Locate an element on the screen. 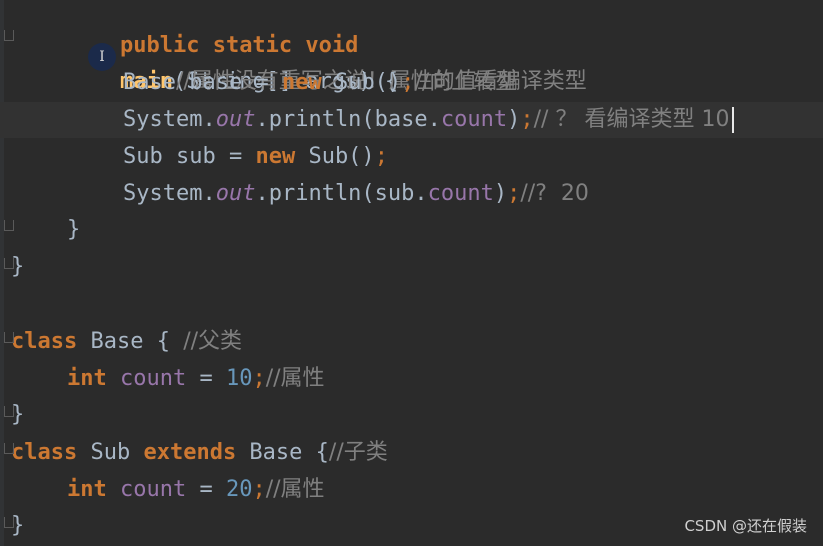  code-line-print-sub: System.out.println(sub.count);//? 20 is located at coordinates (356, 194).